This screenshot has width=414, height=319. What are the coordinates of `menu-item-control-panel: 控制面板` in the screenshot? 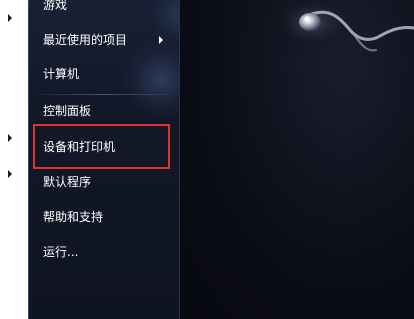 It's located at (67, 111).